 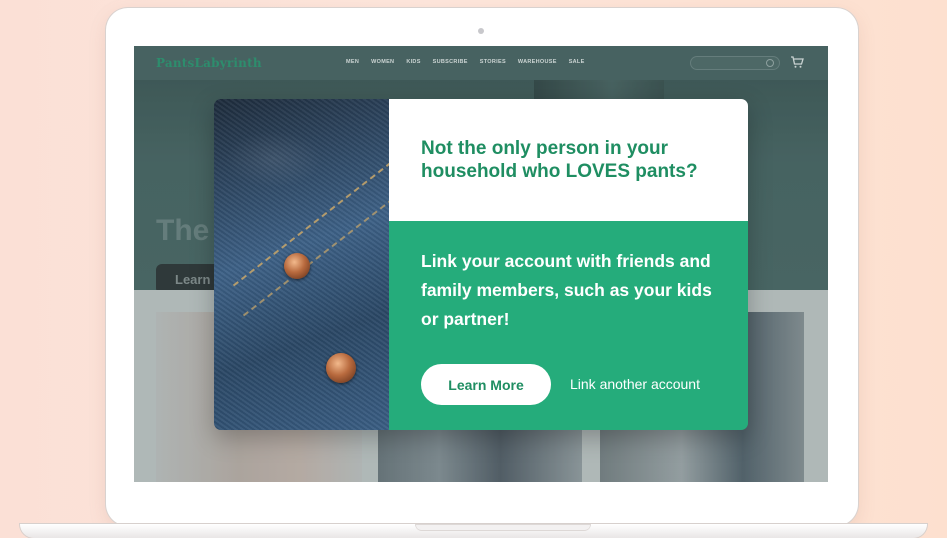 What do you see at coordinates (320, 264) in the screenshot?
I see `denim-pocket-image` at bounding box center [320, 264].